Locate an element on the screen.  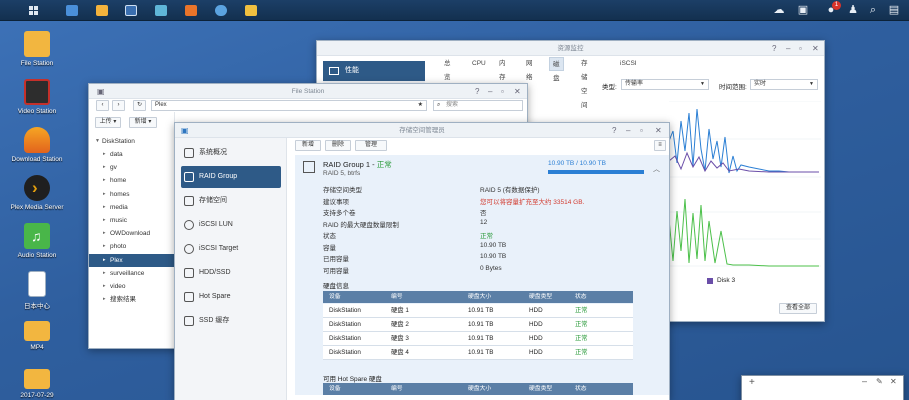
notification-bell-icon: ● 1 is located at coordinates (832, 9).